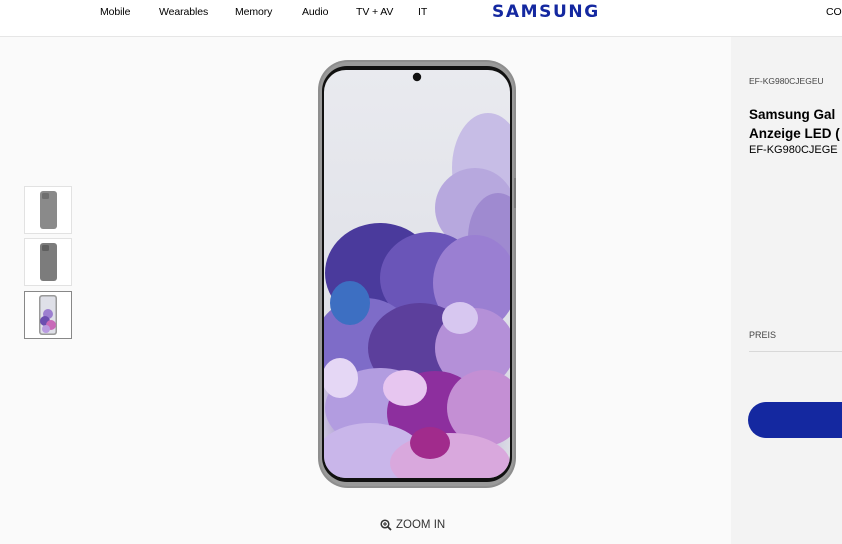 This screenshot has width=842, height=544. I want to click on product-title: Samsung Gal Anzeige LED (, so click(794, 124).